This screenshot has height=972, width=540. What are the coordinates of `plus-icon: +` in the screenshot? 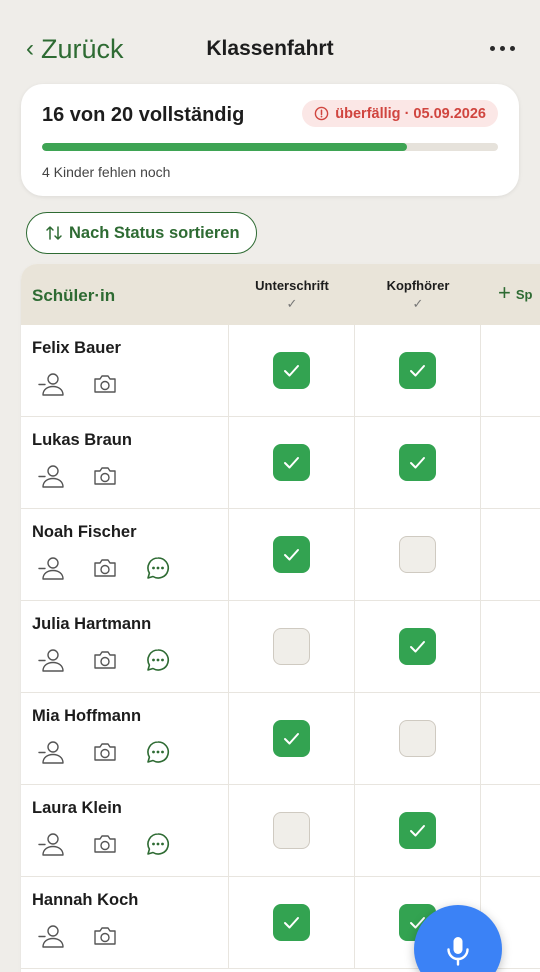 It's located at (504, 292).